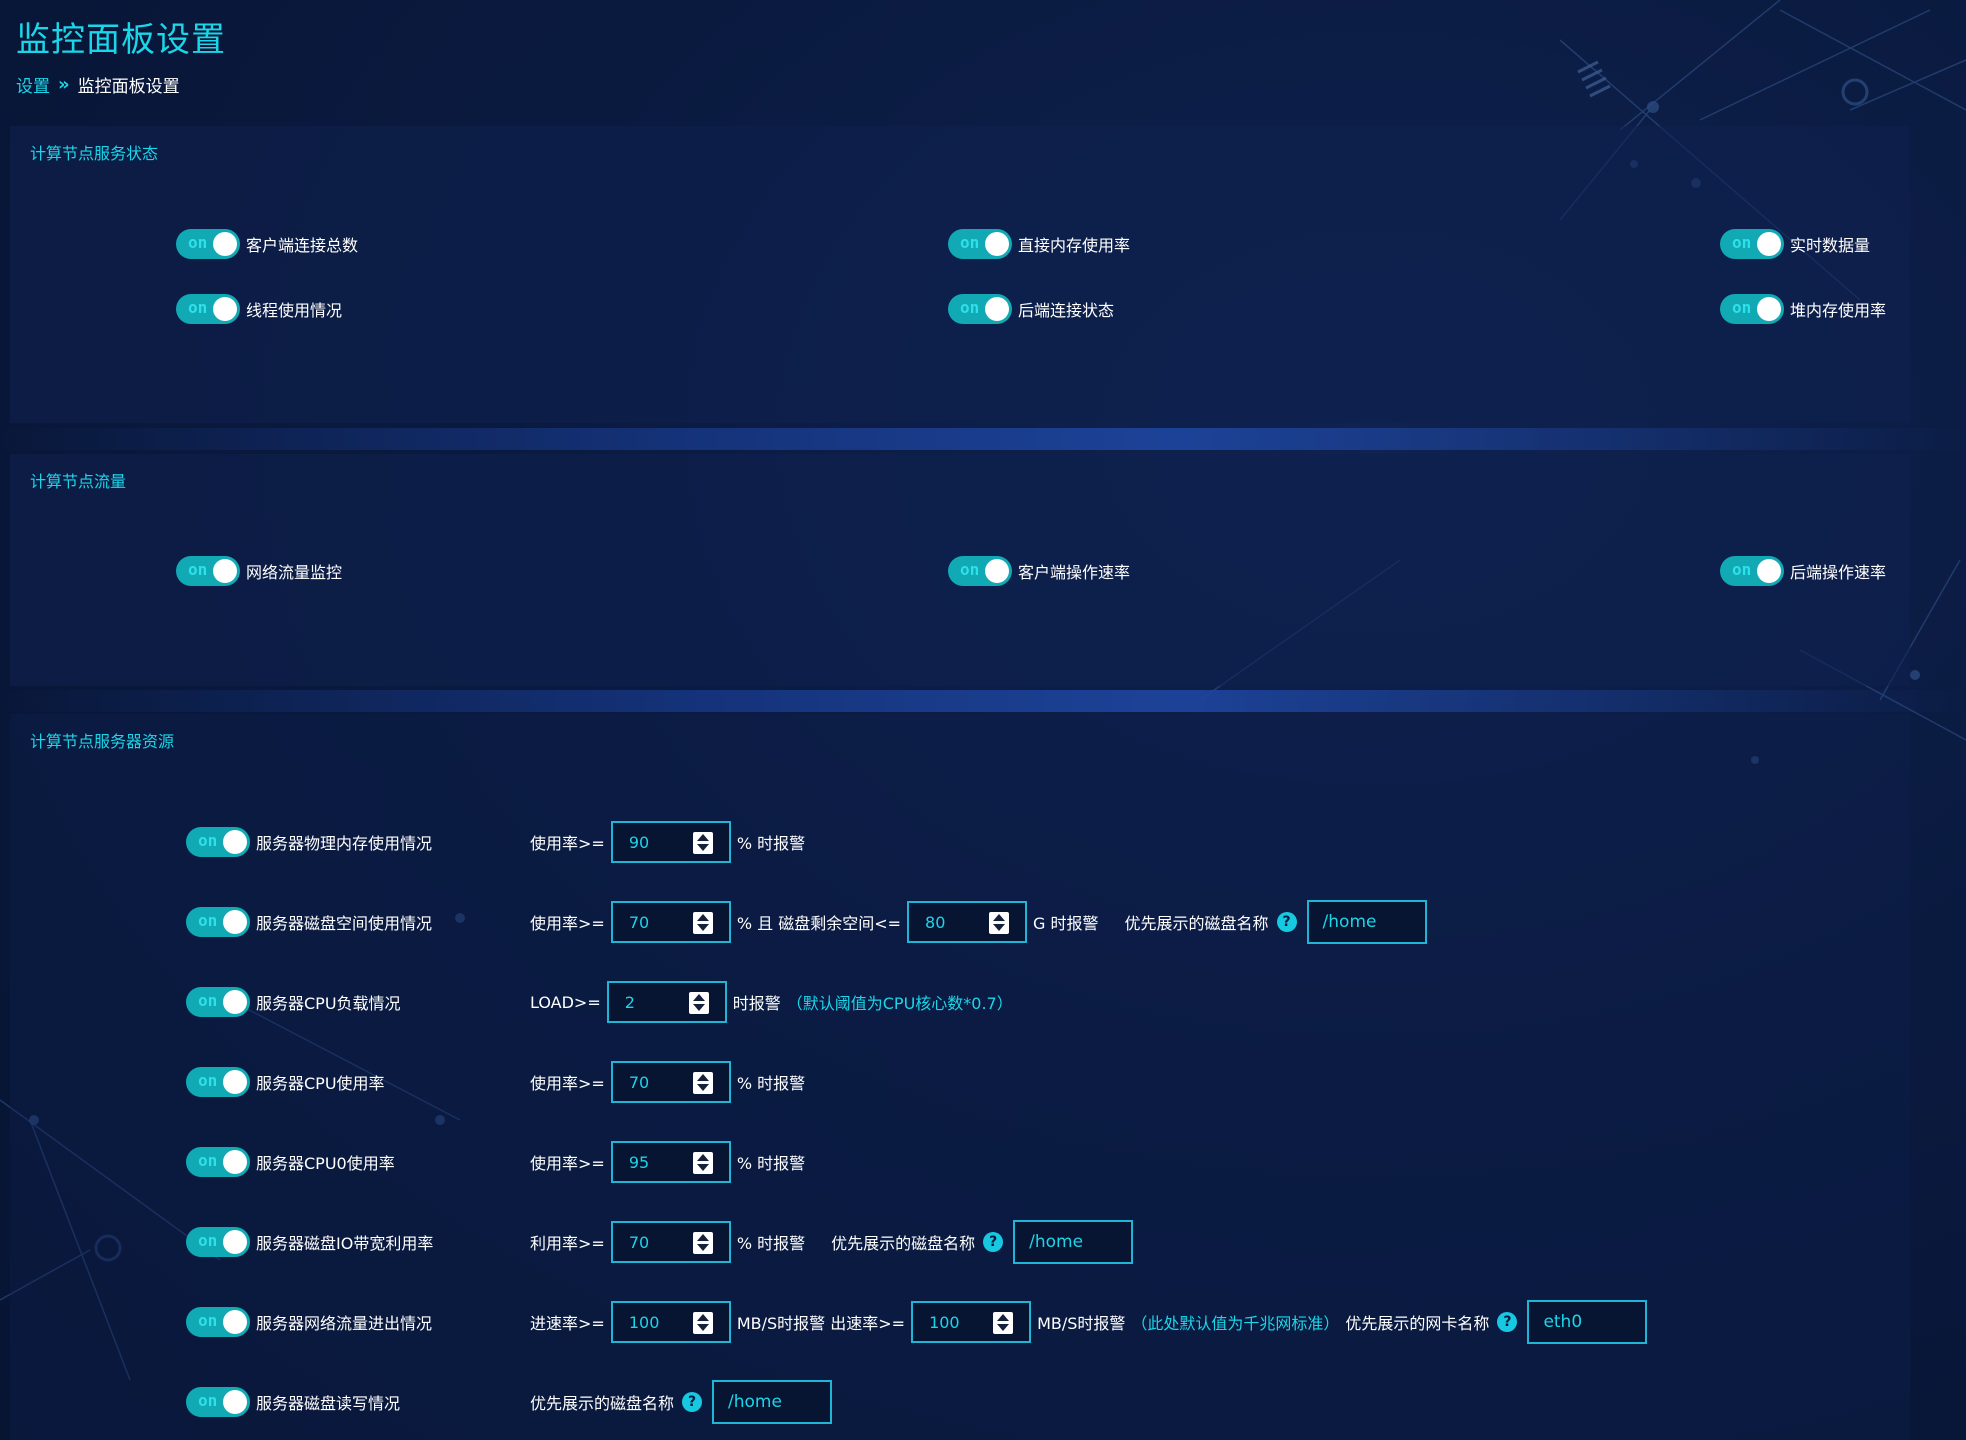 The width and height of the screenshot is (1966, 1440). Describe the element at coordinates (960, 1402) in the screenshot. I see `resource-row: on 服务器磁盘读写情况 优先展示的磁盘名称 ? /home` at that location.